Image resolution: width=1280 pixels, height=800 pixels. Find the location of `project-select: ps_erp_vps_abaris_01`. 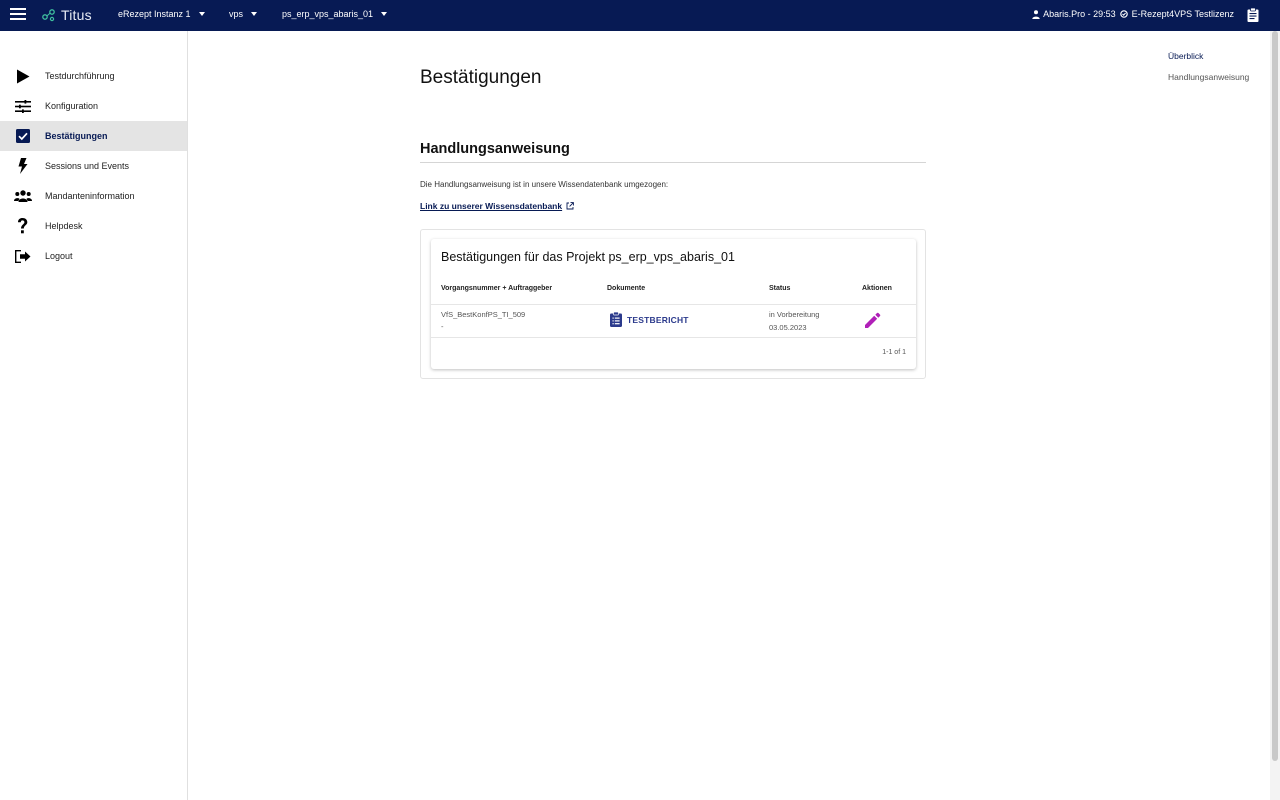

project-select: ps_erp_vps_abaris_01 is located at coordinates (335, 14).